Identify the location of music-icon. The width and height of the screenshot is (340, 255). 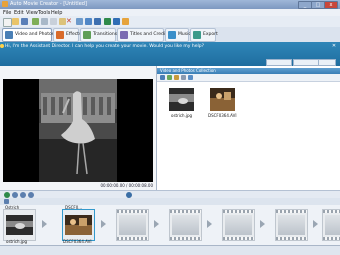
(172, 35).